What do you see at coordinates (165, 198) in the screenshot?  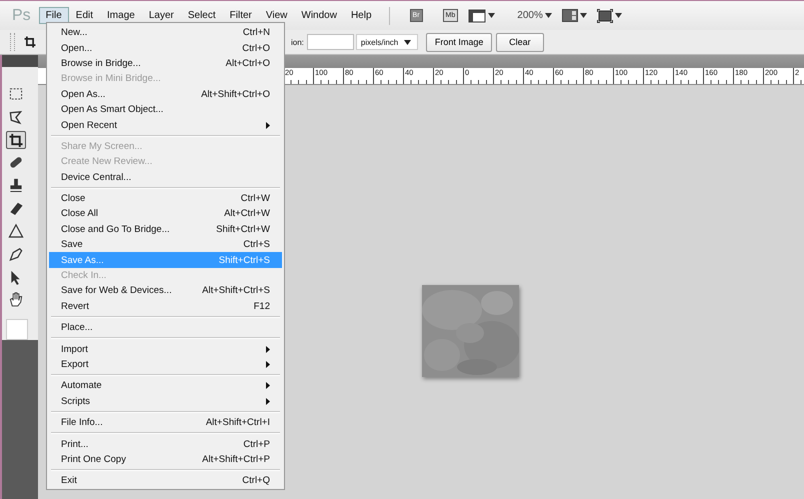 I see `menu-entry: Close Ctrl+W` at bounding box center [165, 198].